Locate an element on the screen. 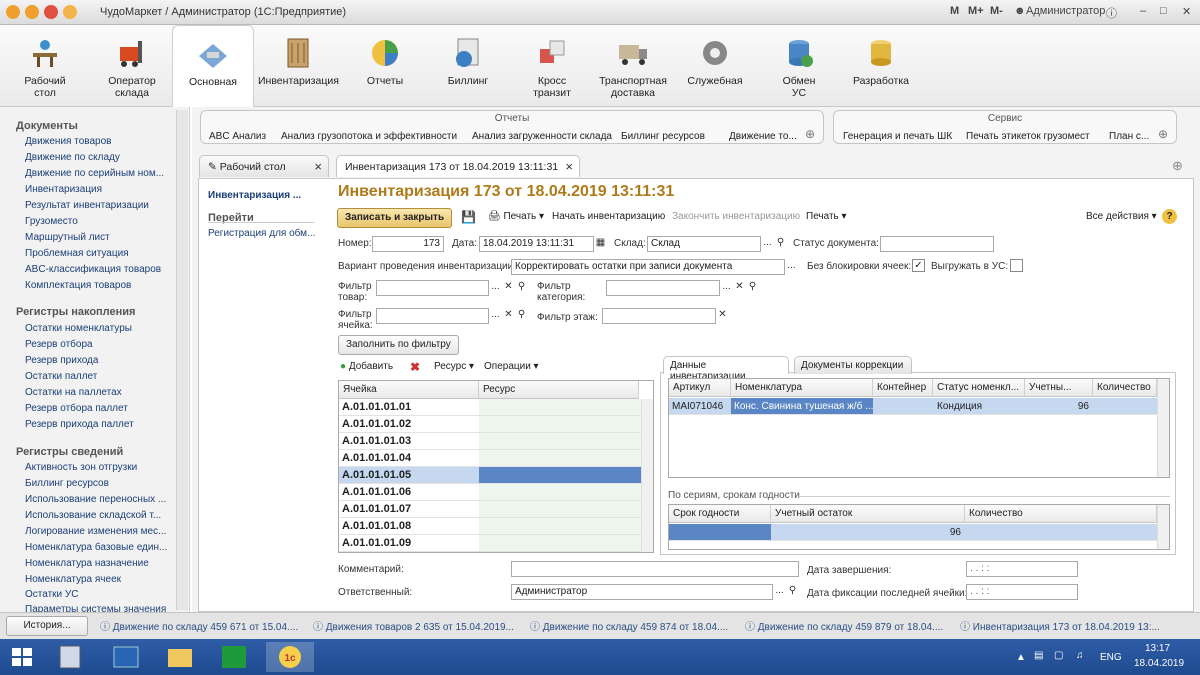  section-reports: Отчеты is located at coordinates (385, 66).